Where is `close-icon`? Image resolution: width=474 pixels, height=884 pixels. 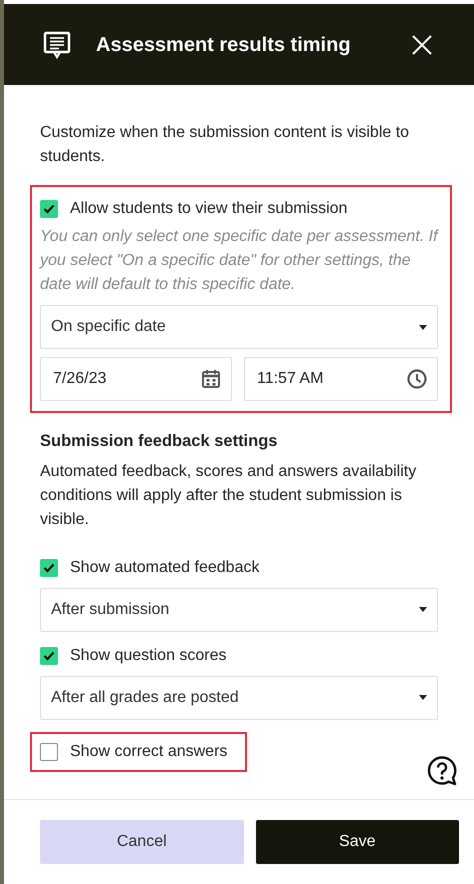 close-icon is located at coordinates (422, 44).